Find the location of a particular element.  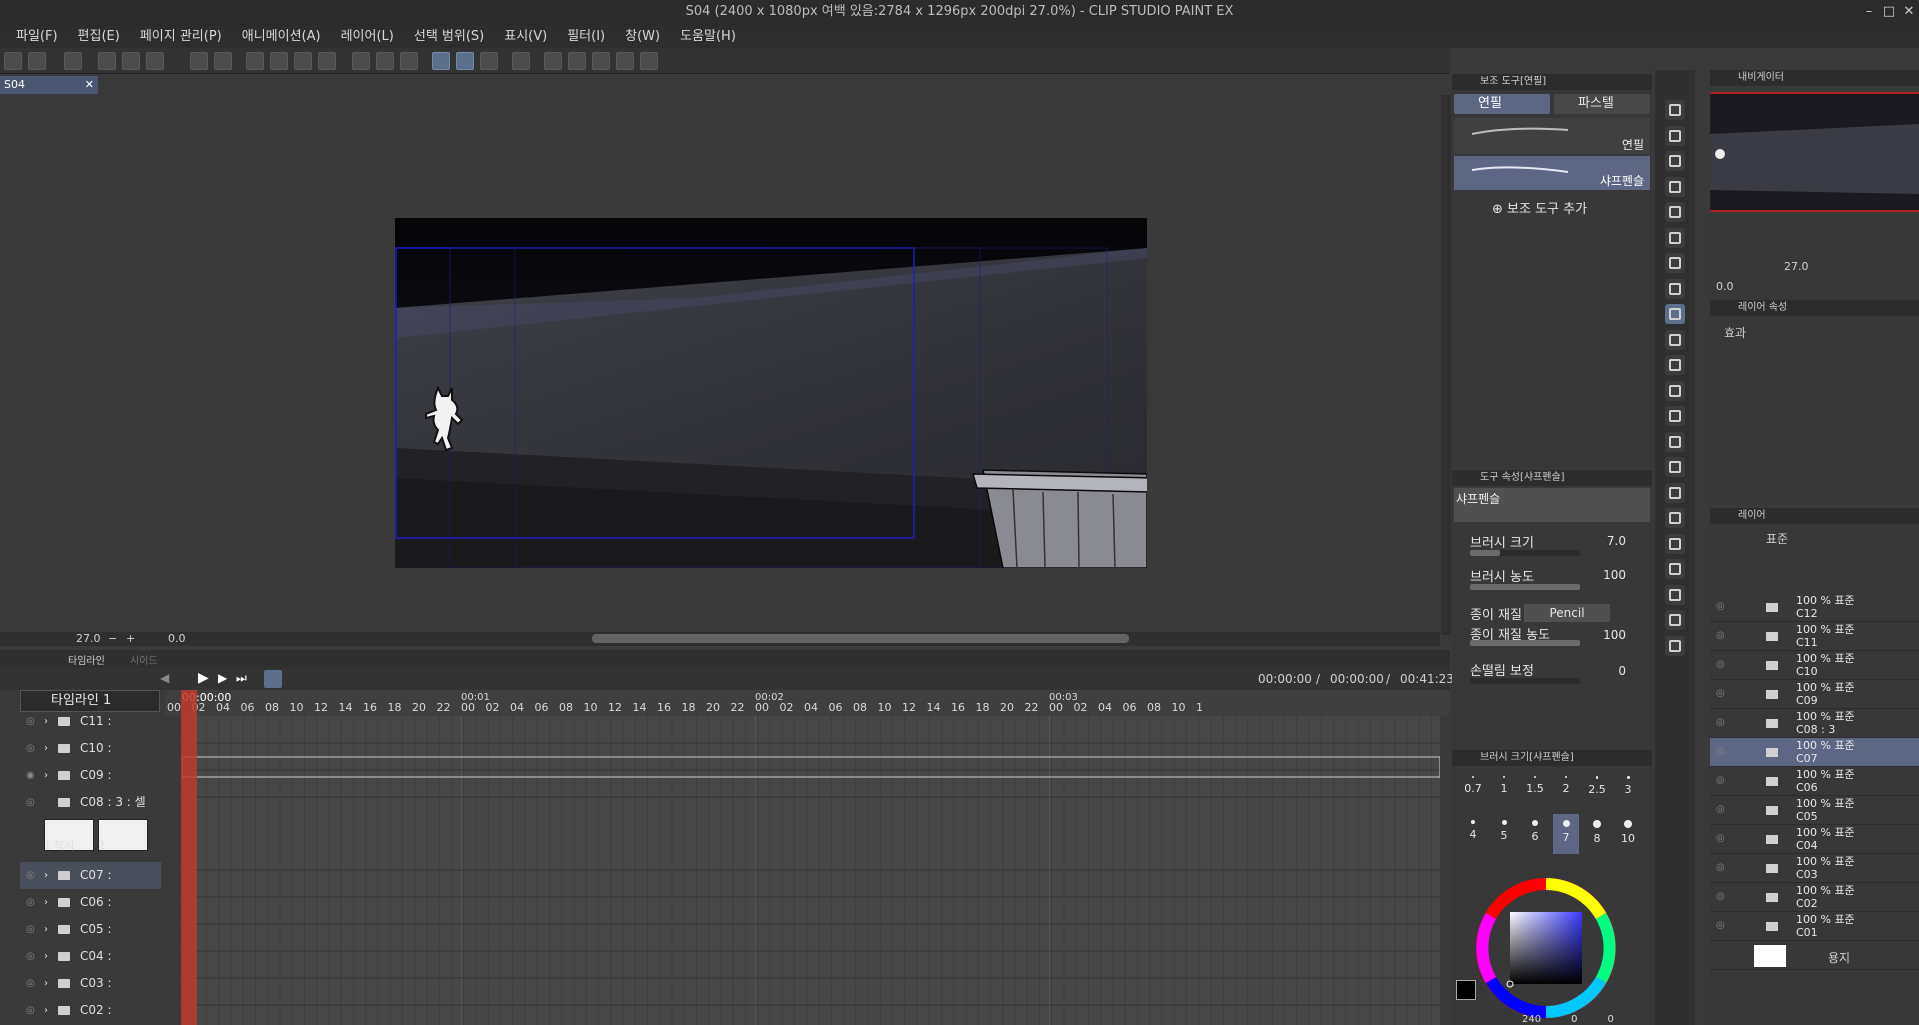

brush-size-preset: 5 is located at coordinates (1504, 834).